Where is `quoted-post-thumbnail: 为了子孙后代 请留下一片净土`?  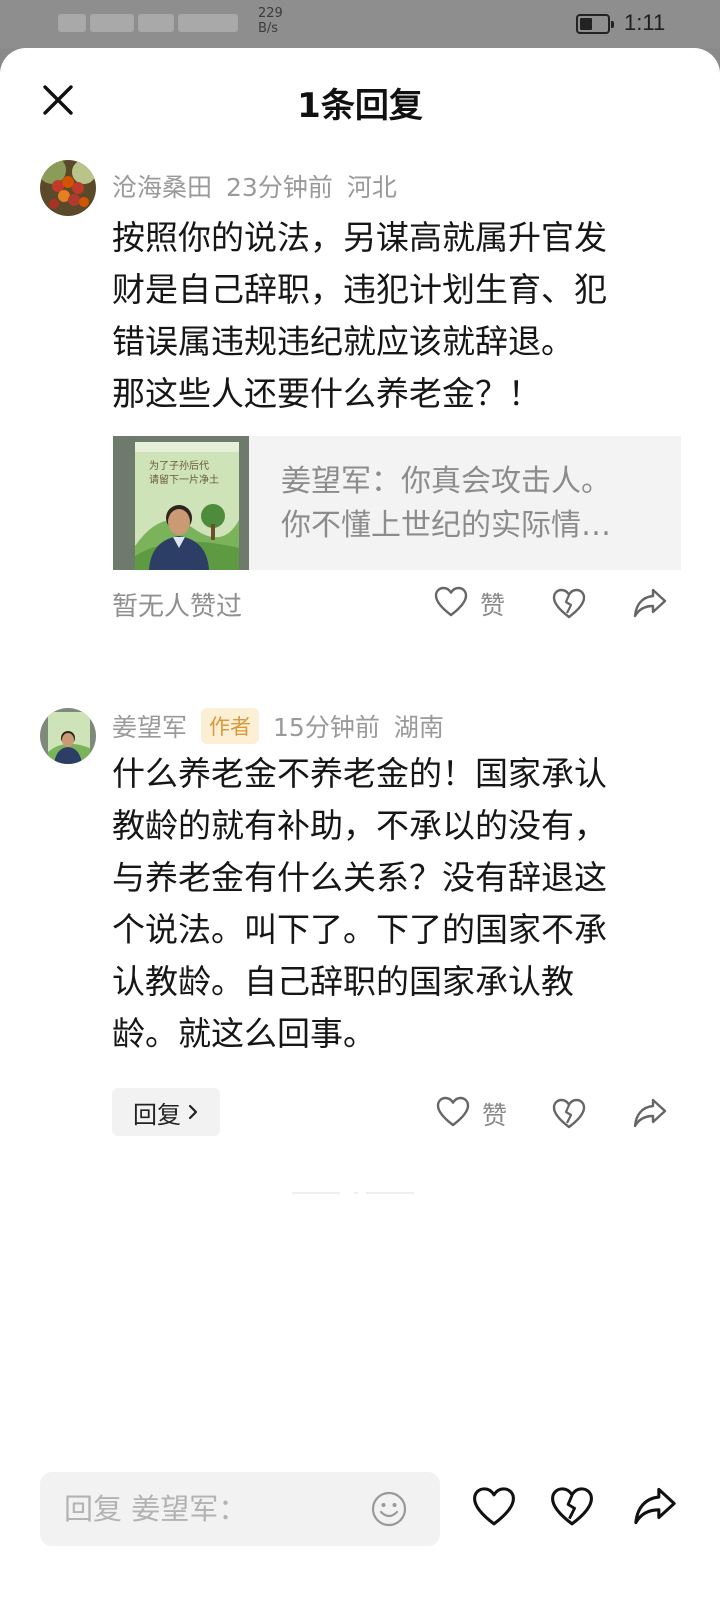
quoted-post-thumbnail: 为了子孙后代 请留下一片净土 is located at coordinates (181, 503).